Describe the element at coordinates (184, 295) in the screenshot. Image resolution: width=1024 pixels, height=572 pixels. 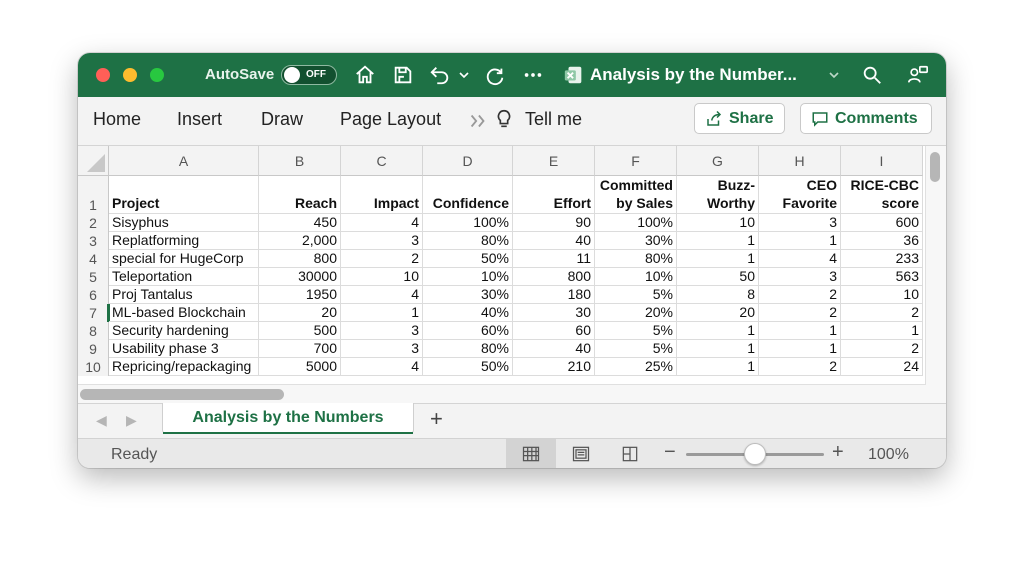
I see `project-cell: Proj Tantalus` at that location.